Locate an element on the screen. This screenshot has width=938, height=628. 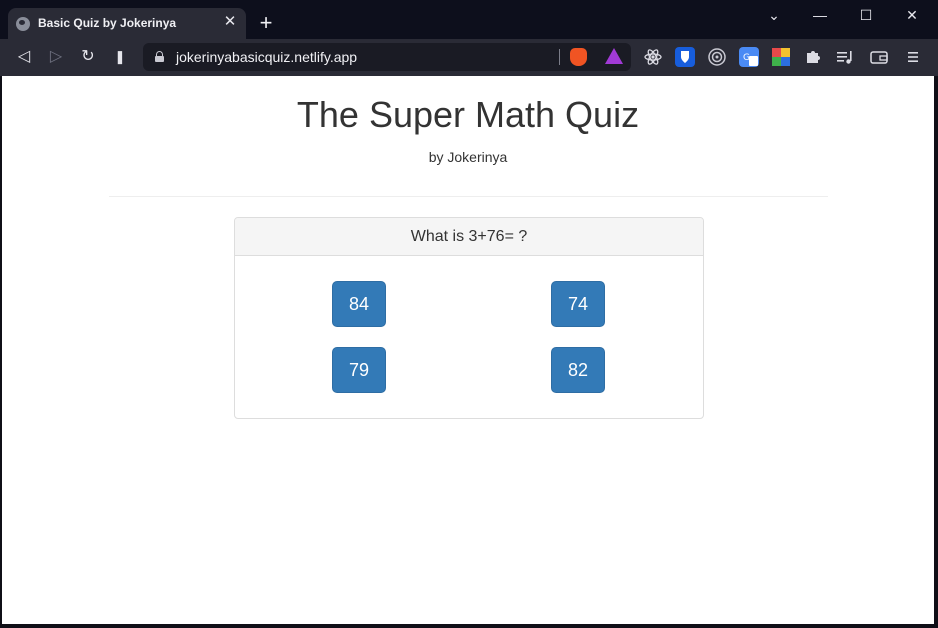
address-bar: jokerinyabasicquiz.netlify.app is located at coordinates (387, 57).